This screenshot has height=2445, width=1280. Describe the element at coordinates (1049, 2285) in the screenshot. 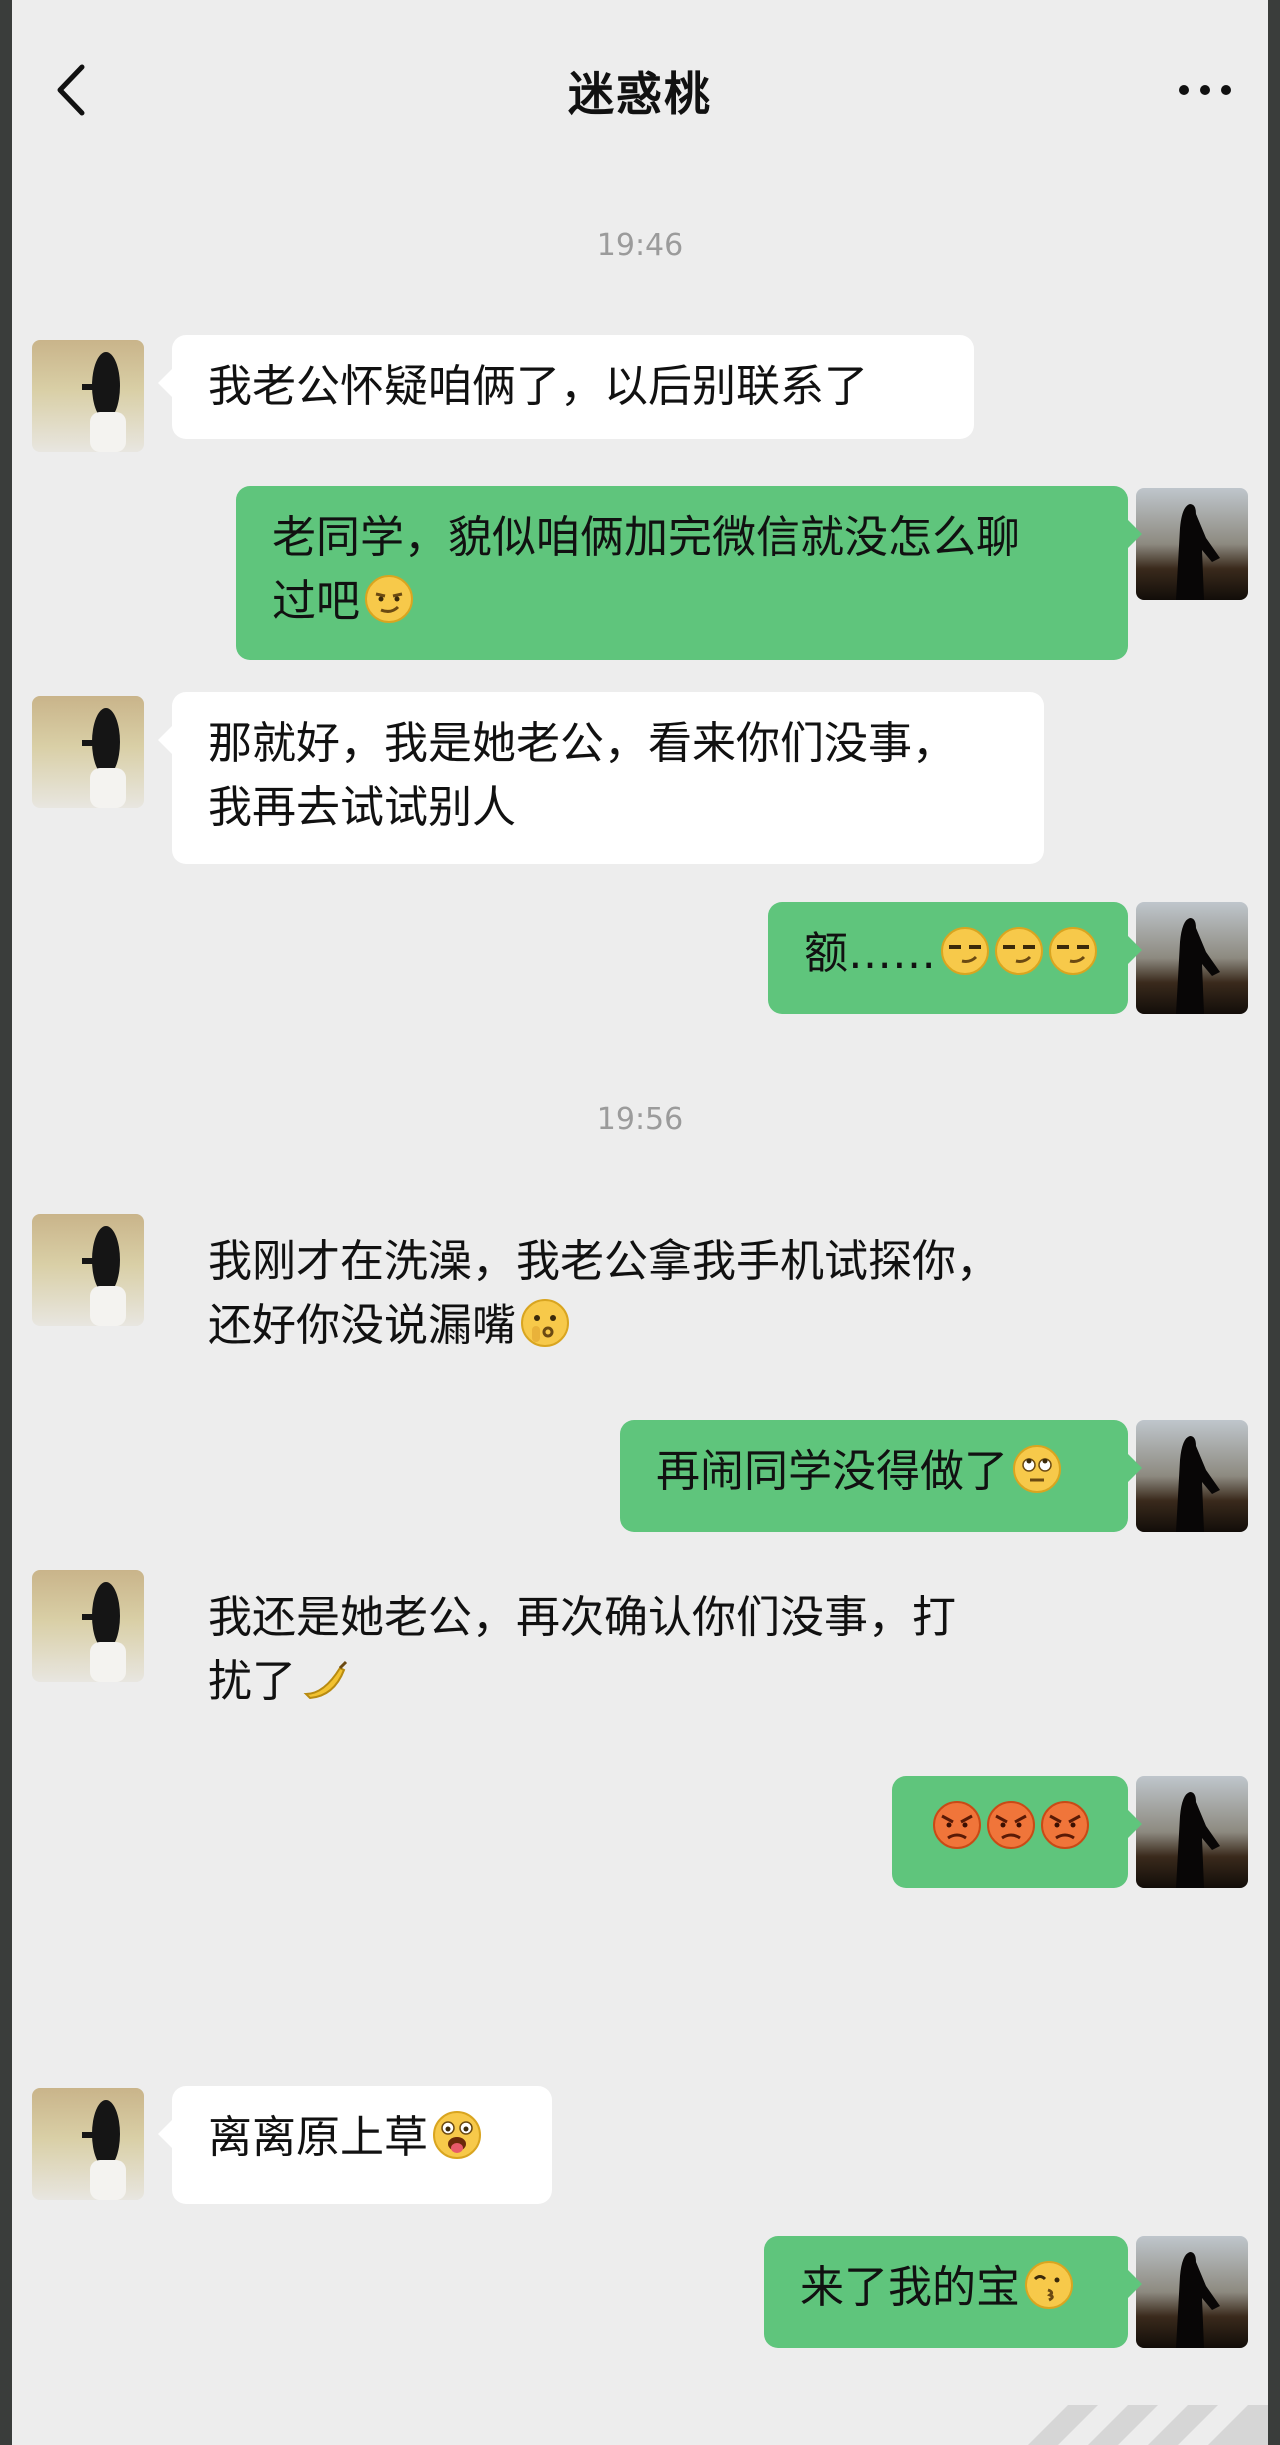

I see `kiss-emoji-icon` at that location.